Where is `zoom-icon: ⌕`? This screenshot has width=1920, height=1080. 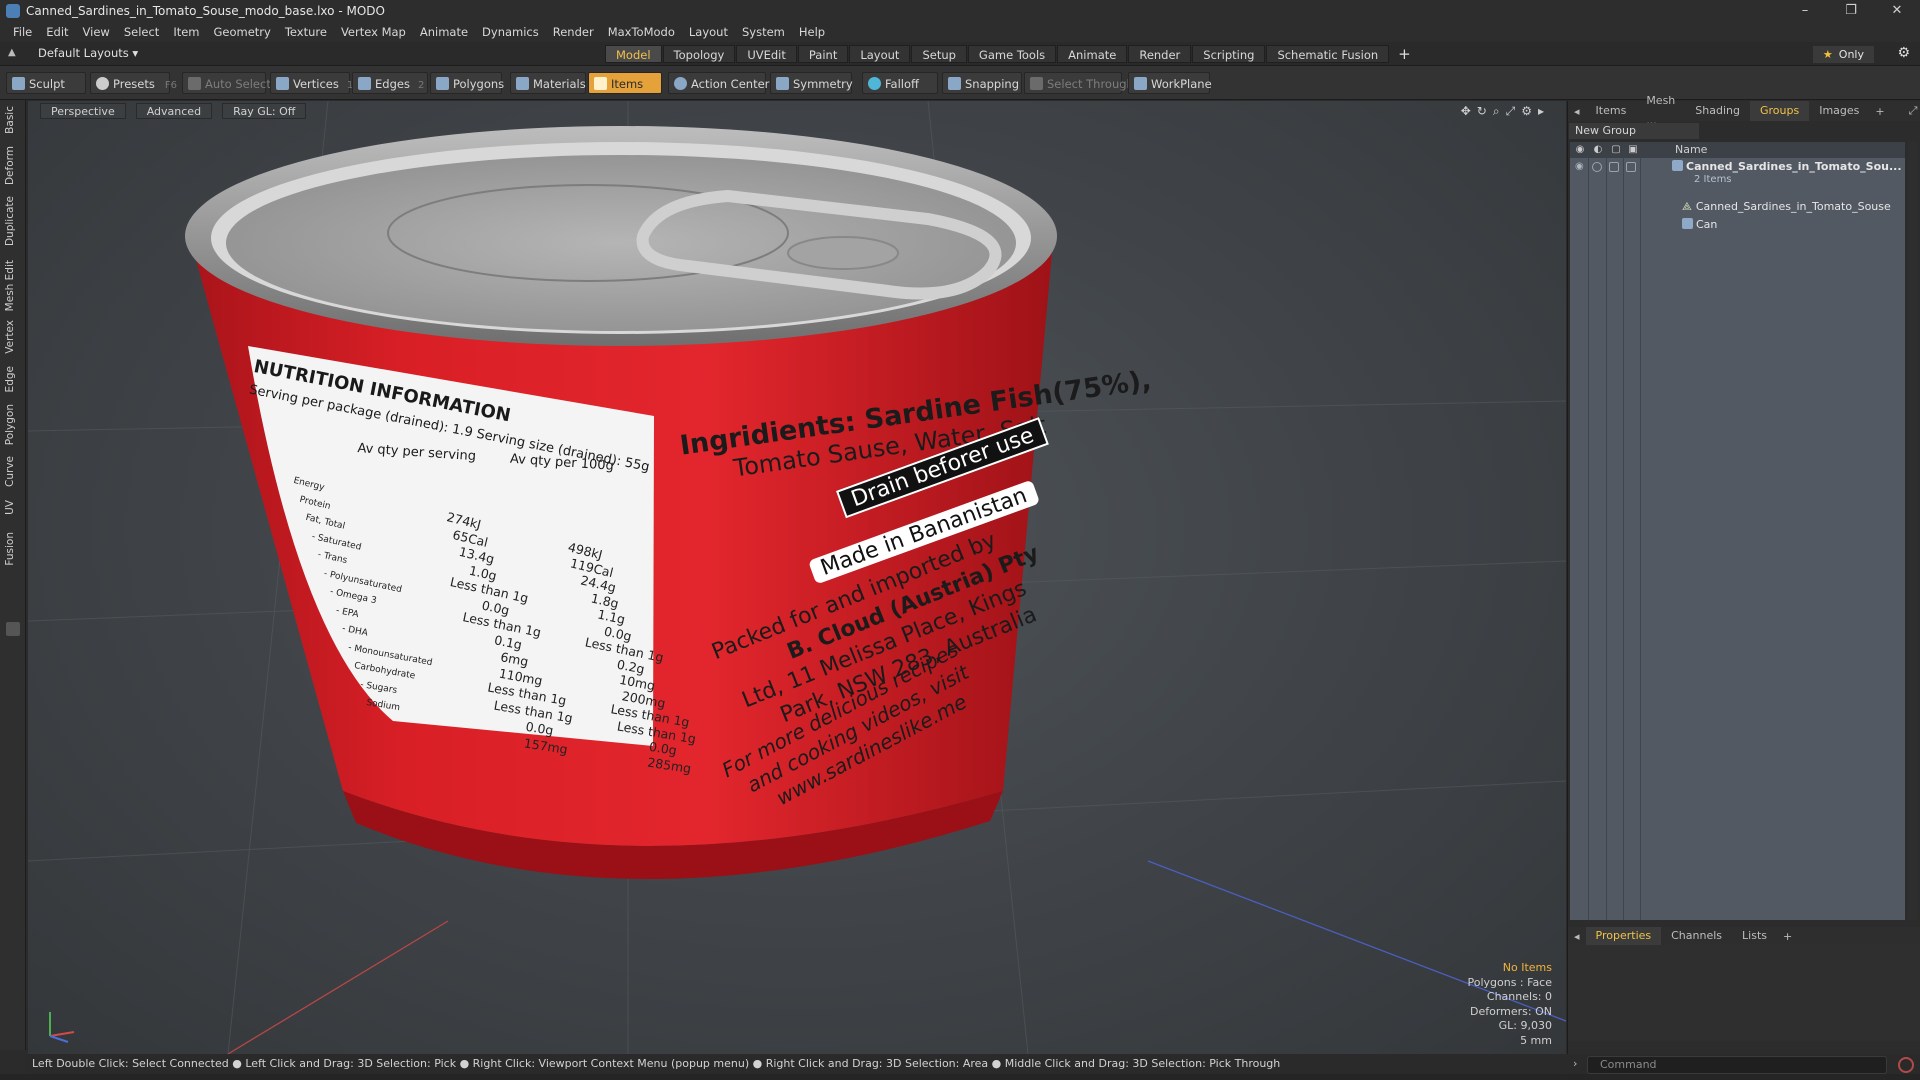
zoom-icon: ⌕ is located at coordinates (1496, 111).